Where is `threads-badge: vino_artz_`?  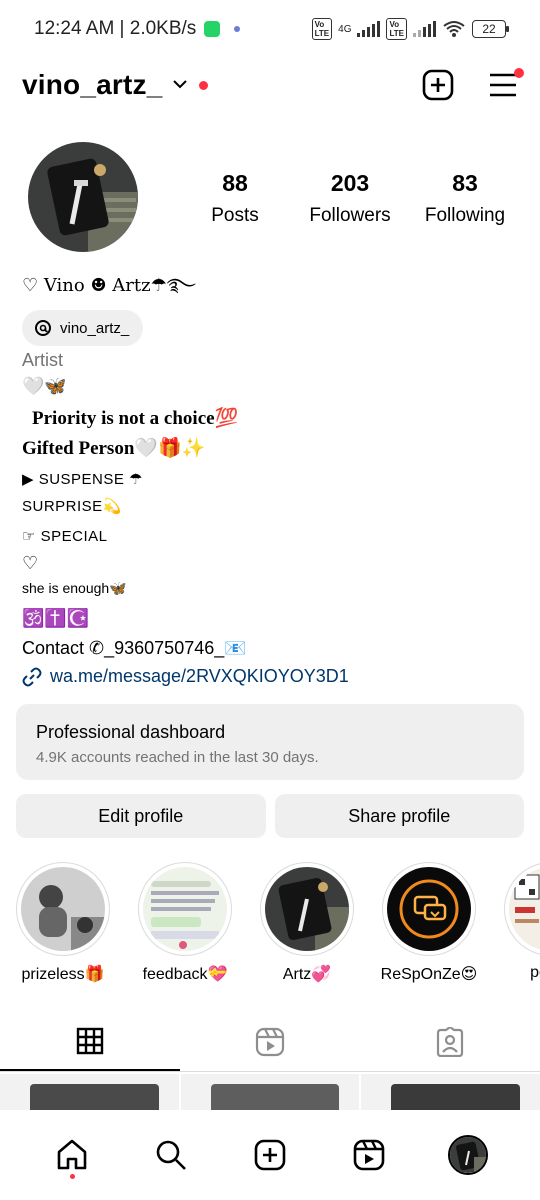
threads-badge: vino_artz_ is located at coordinates (83, 328).